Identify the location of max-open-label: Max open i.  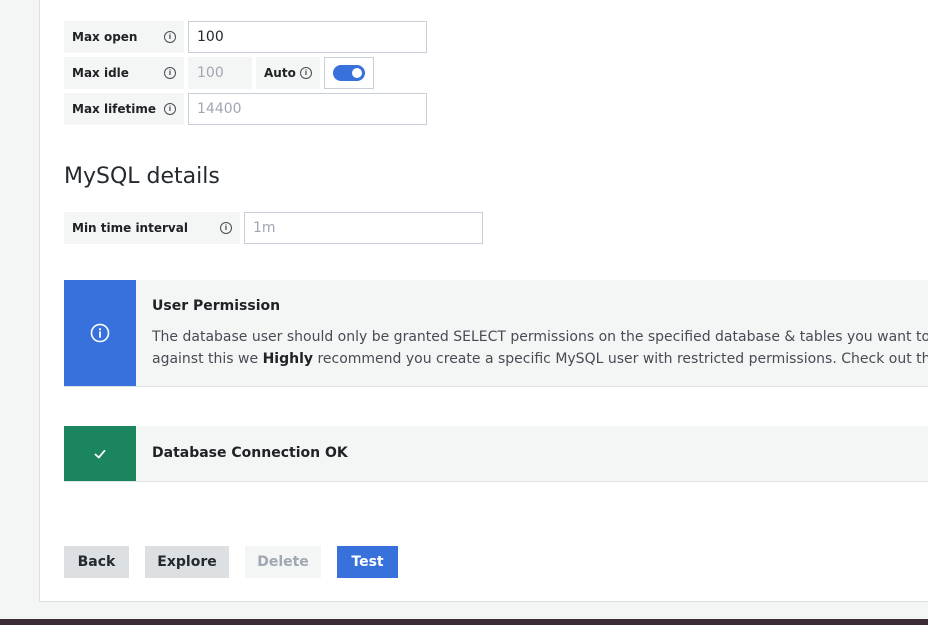
(124, 37).